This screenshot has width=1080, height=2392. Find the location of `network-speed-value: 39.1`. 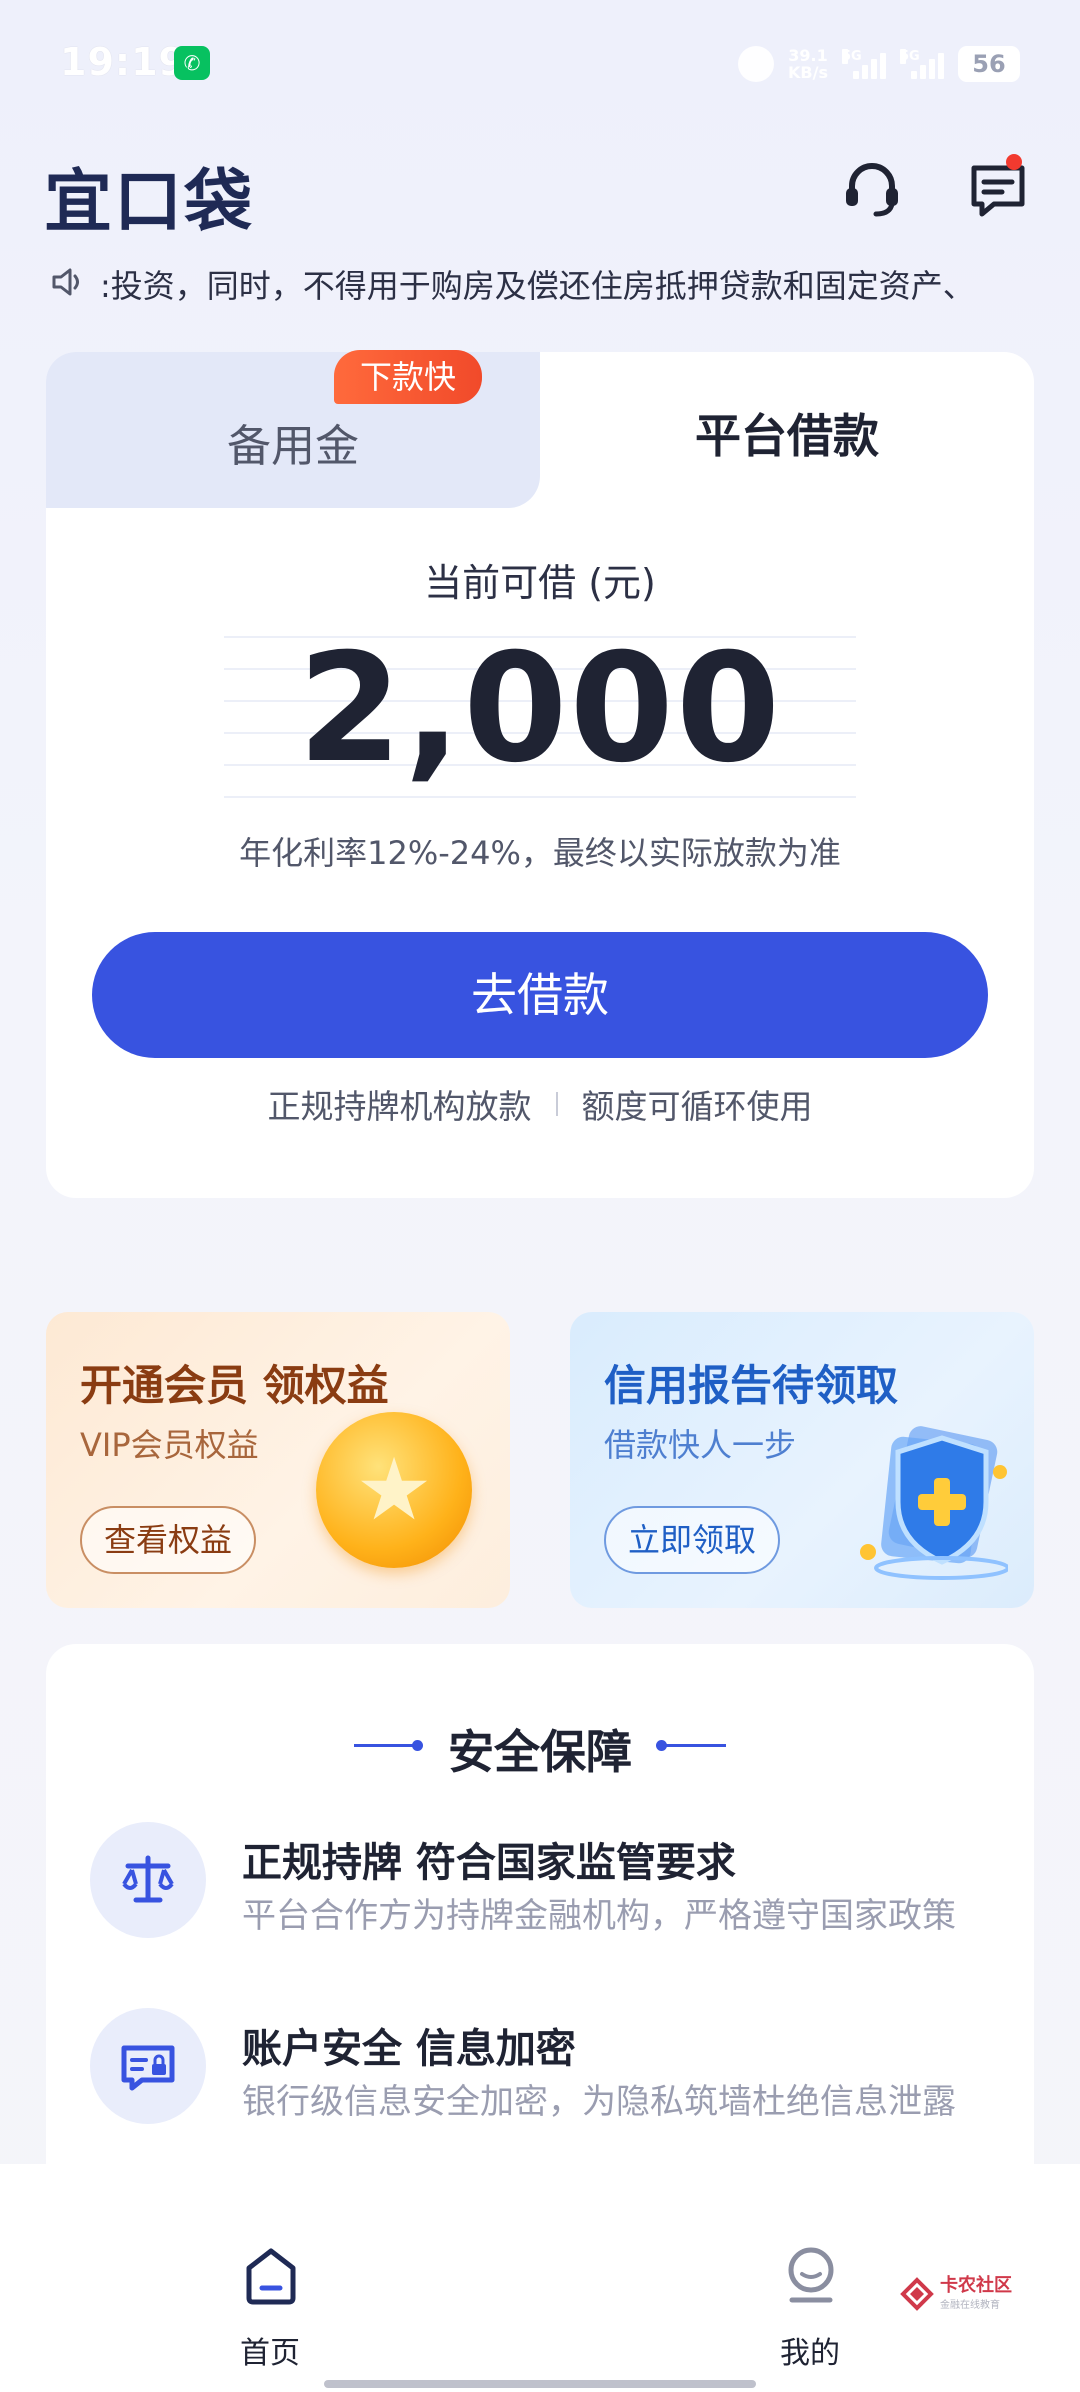

network-speed-value: 39.1 is located at coordinates (808, 55).